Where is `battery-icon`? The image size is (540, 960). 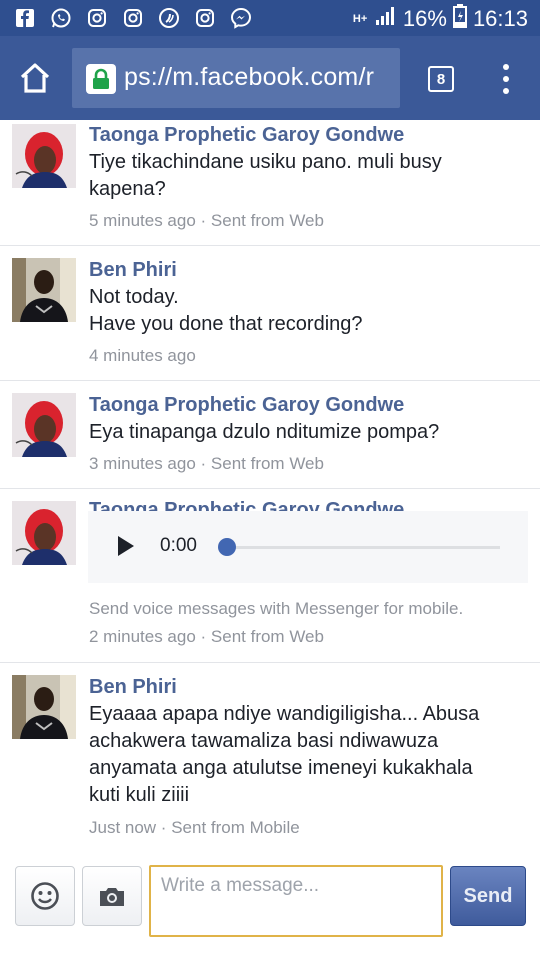 battery-icon is located at coordinates (459, 19).